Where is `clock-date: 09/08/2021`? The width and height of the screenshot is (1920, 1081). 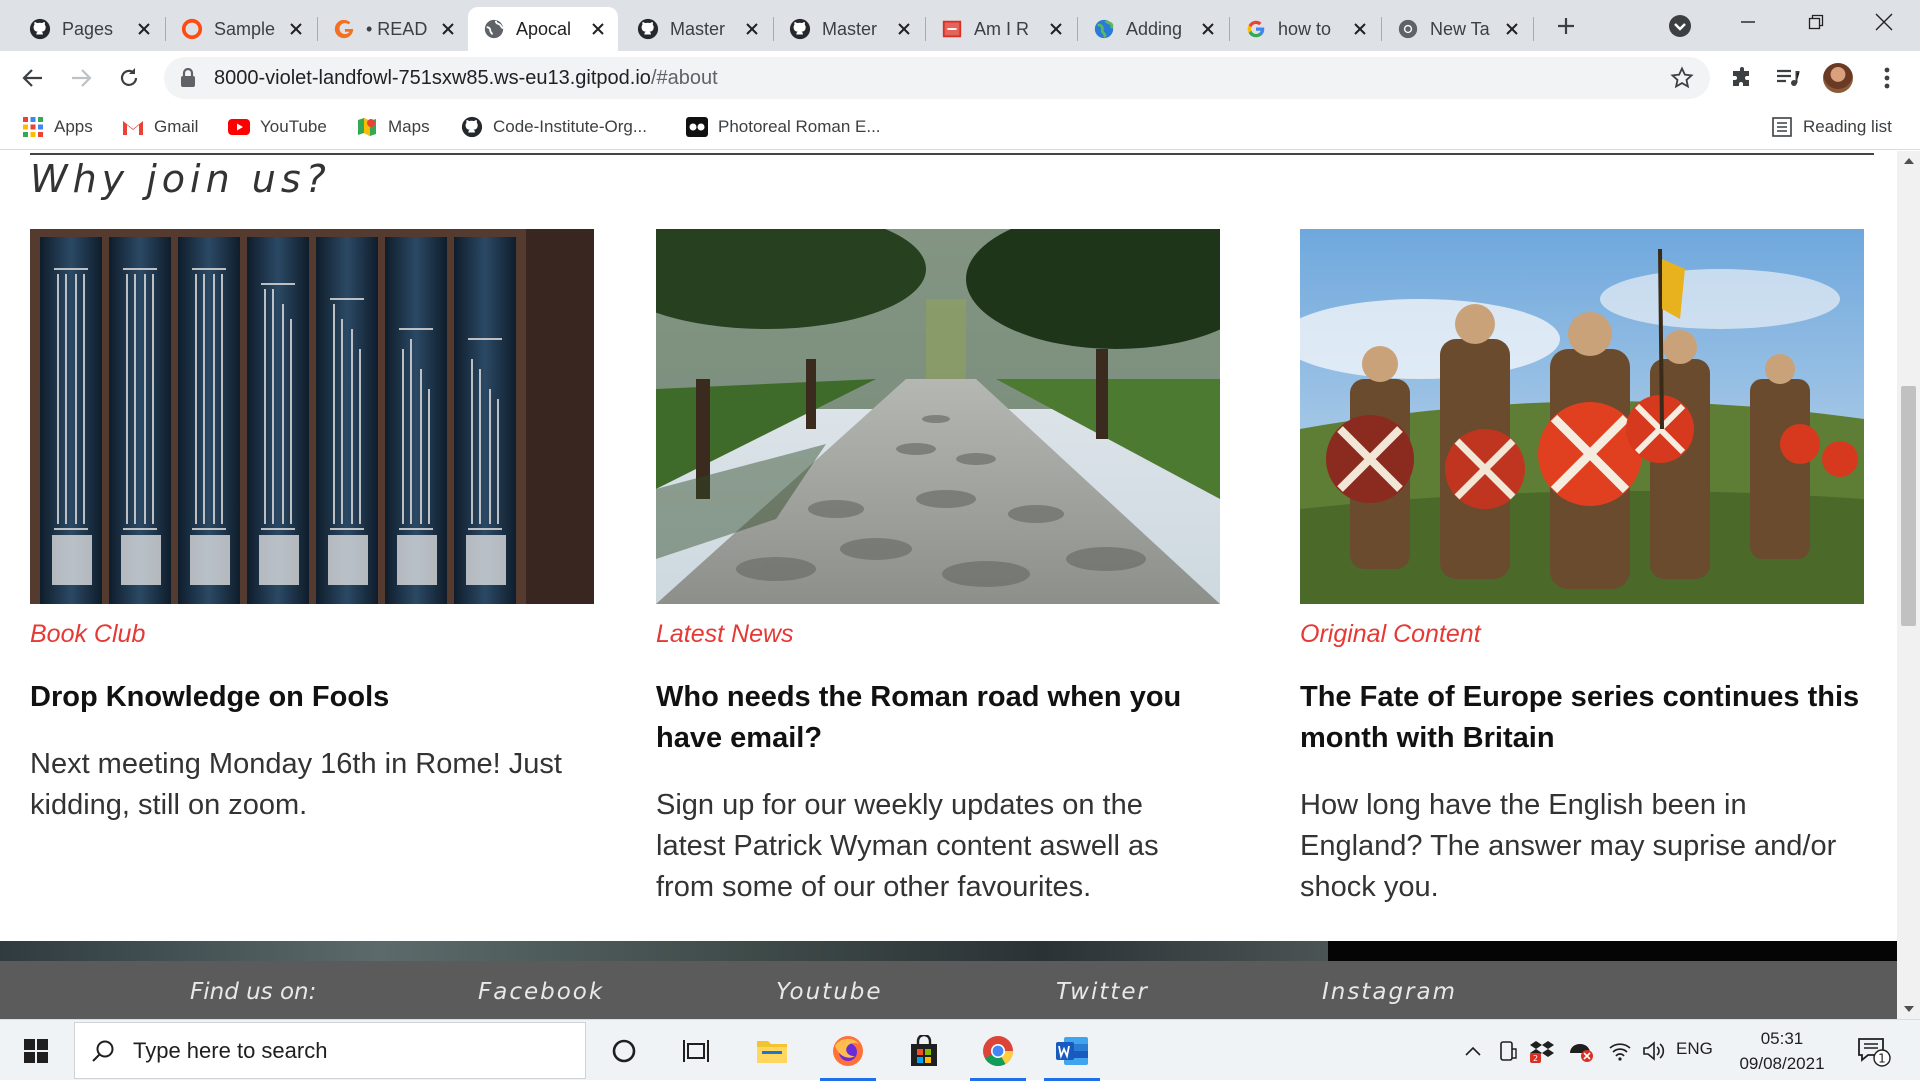 clock-date: 09/08/2021 is located at coordinates (1782, 1063).